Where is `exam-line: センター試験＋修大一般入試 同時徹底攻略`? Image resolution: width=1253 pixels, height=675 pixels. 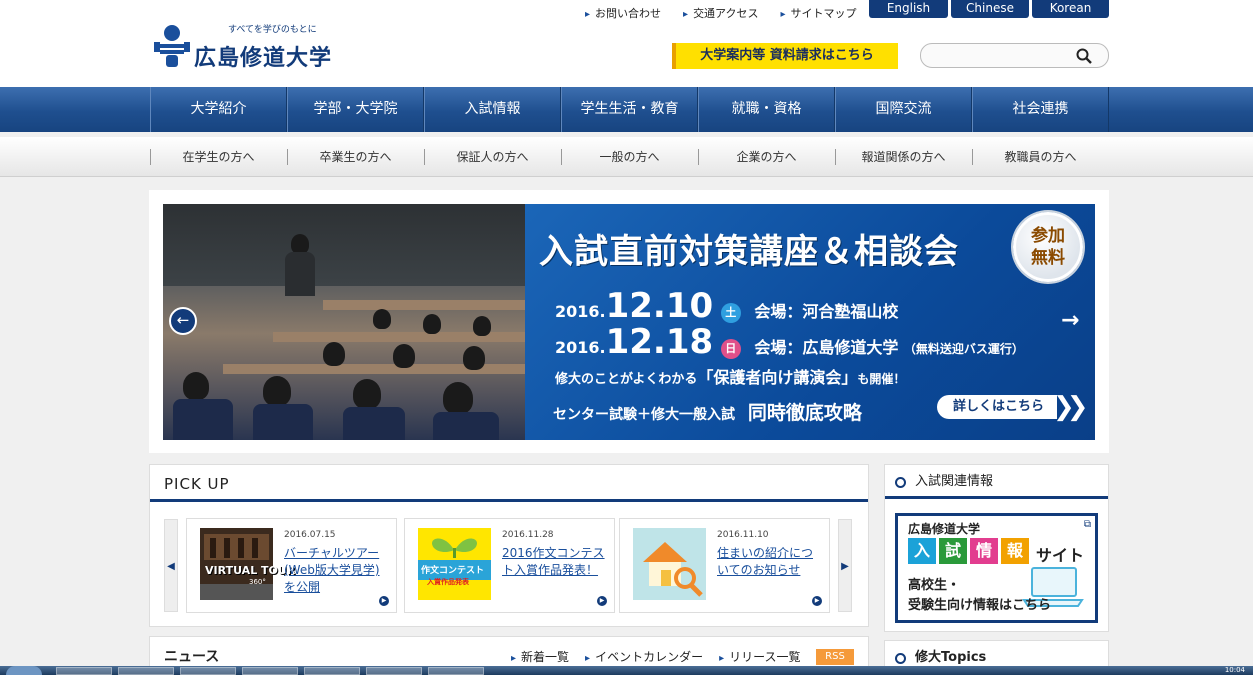 exam-line: センター試験＋修大一般入試 同時徹底攻略 is located at coordinates (707, 411).